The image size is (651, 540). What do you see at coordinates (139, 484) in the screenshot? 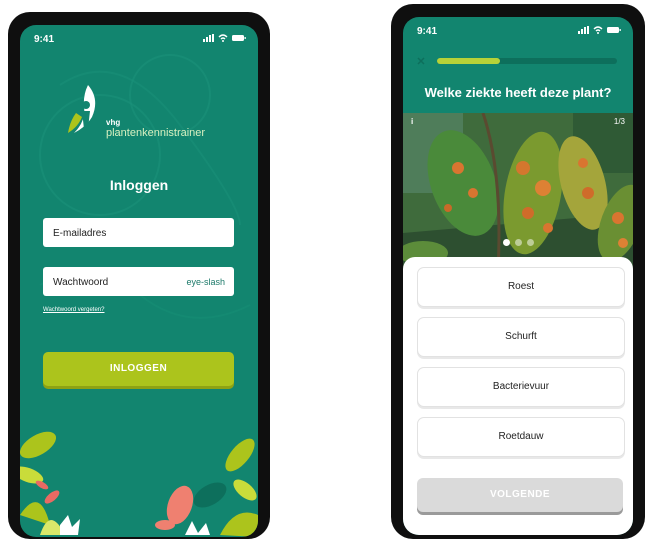
I see `decorative-leaves` at bounding box center [139, 484].